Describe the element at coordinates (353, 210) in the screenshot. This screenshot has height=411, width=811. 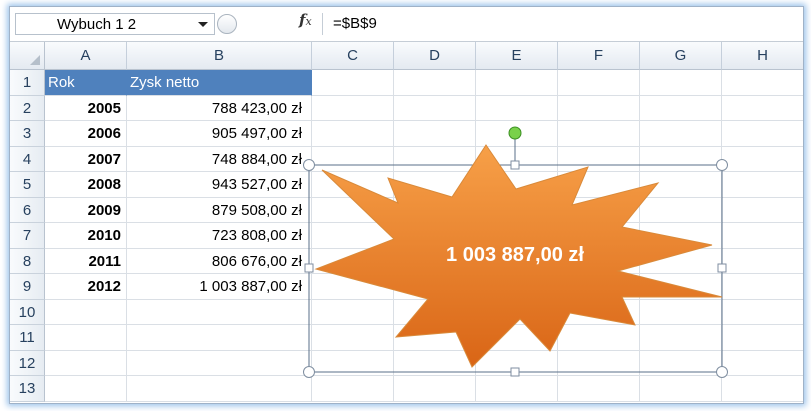
I see `cell-c6` at that location.